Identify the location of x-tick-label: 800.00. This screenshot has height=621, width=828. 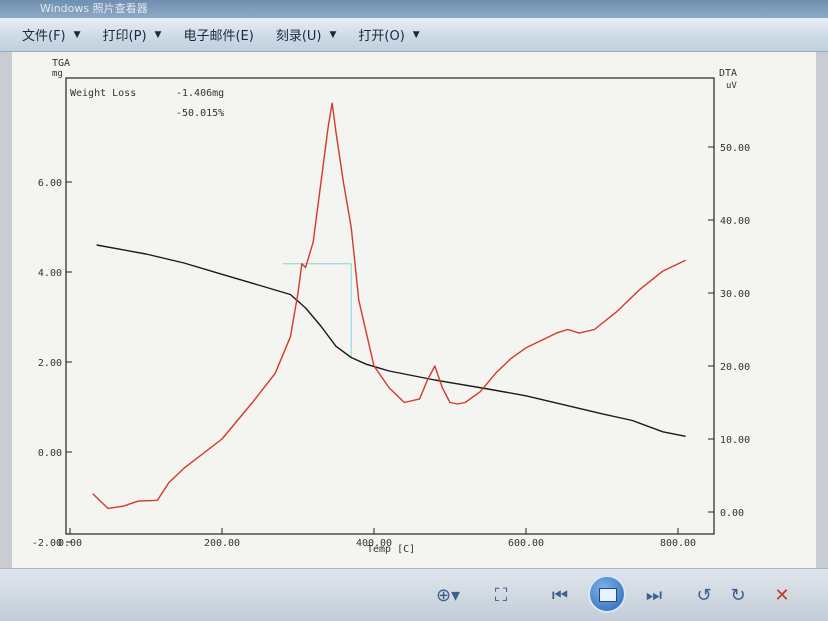
(678, 543).